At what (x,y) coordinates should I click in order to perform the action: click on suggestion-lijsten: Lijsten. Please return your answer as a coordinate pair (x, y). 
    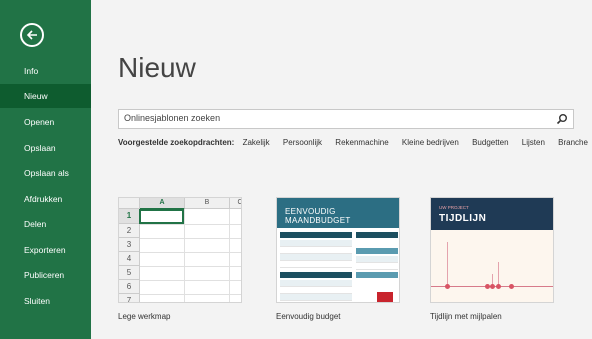
    Looking at the image, I should click on (533, 142).